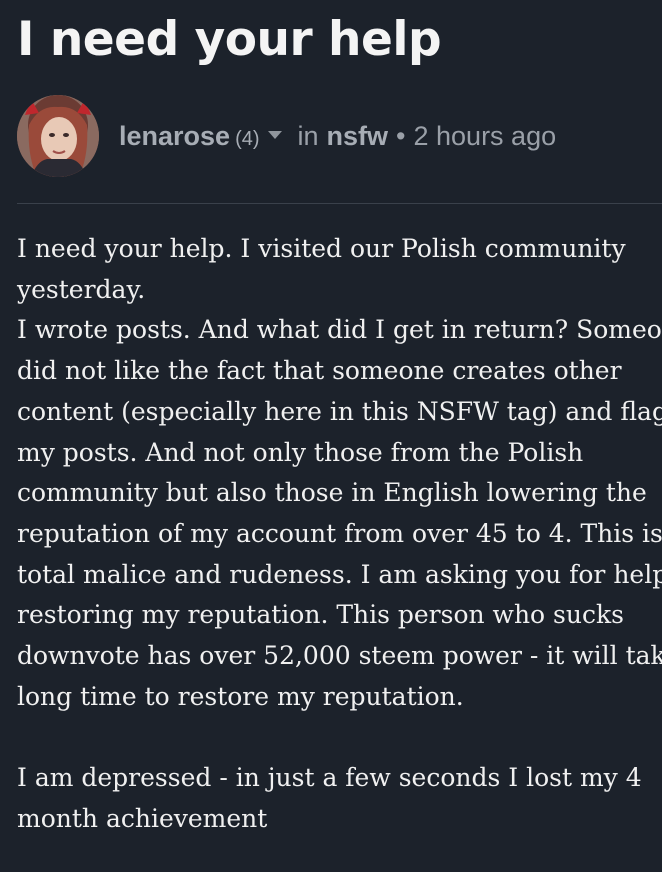 The height and width of the screenshot is (872, 662). I want to click on community-link: nsfw, so click(358, 136).